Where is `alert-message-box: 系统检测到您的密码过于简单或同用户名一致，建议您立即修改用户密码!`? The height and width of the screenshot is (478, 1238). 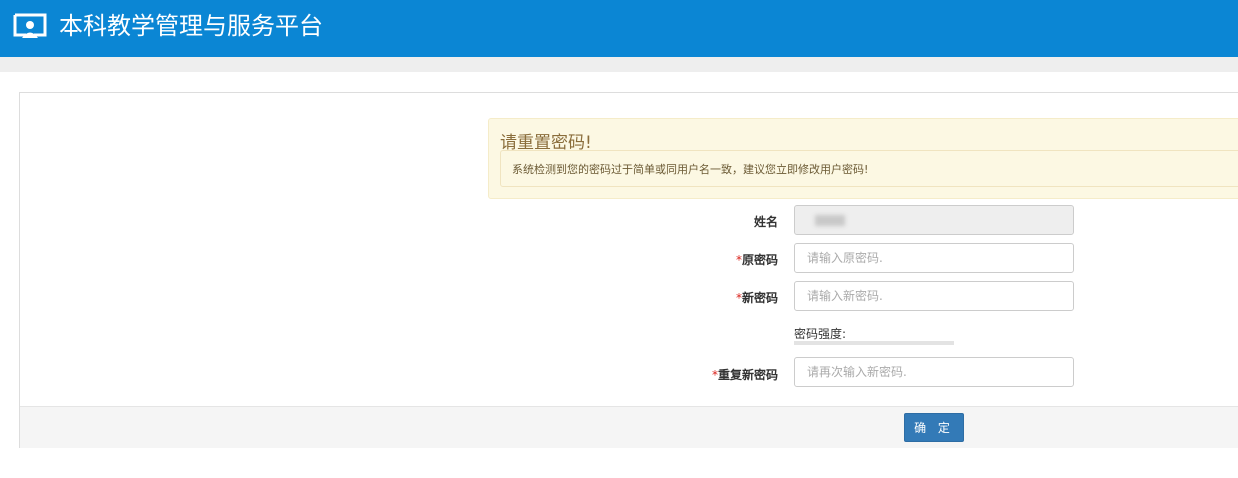
alert-message-box: 系统检测到您的密码过于简单或同用户名一致，建议您立即修改用户密码! is located at coordinates (869, 168).